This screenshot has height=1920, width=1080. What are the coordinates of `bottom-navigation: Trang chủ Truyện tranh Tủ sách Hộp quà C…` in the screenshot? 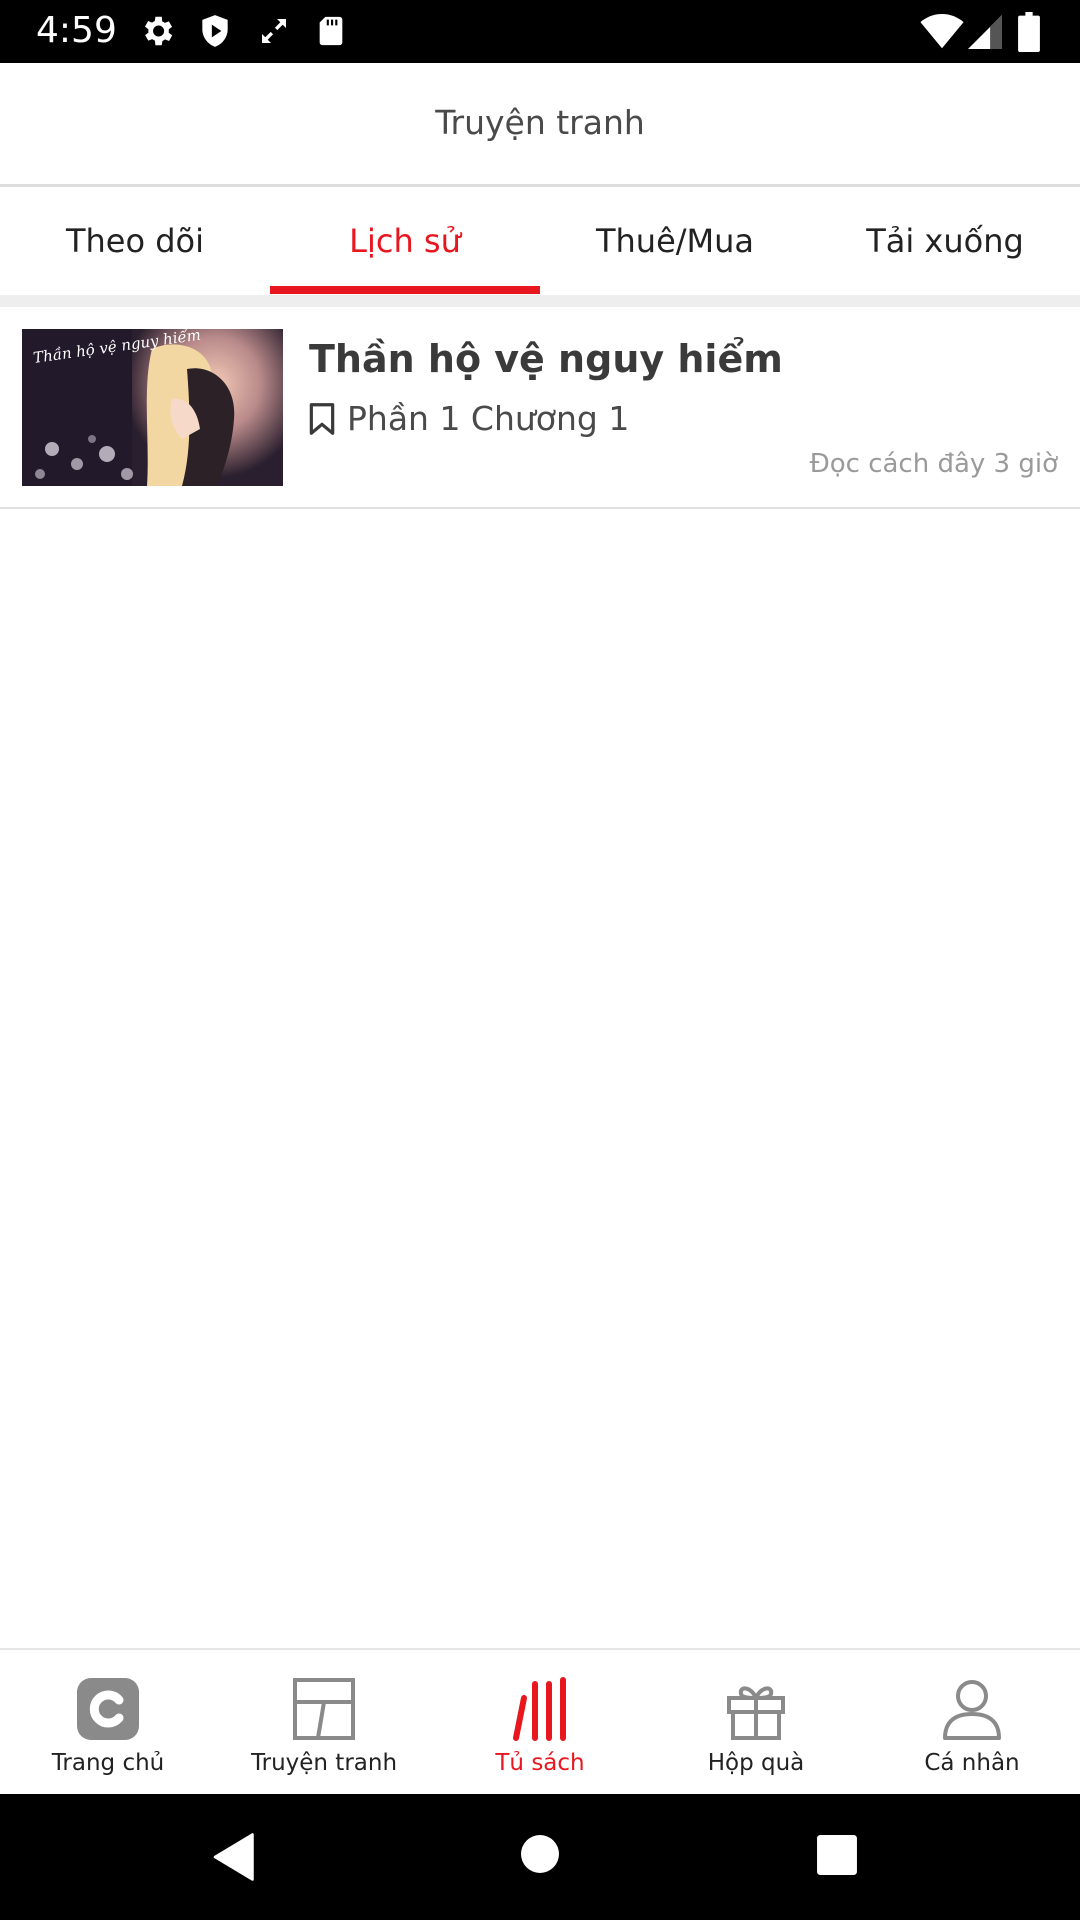 It's located at (540, 1721).